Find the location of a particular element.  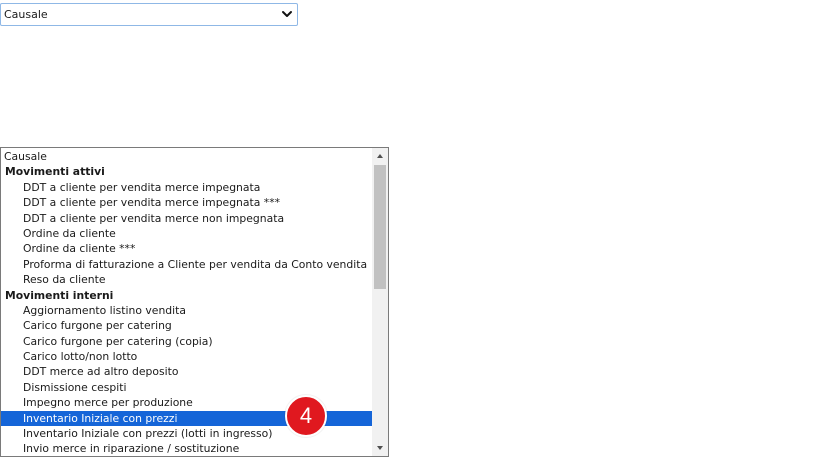

list-option: Reso da cliente is located at coordinates (186, 279).